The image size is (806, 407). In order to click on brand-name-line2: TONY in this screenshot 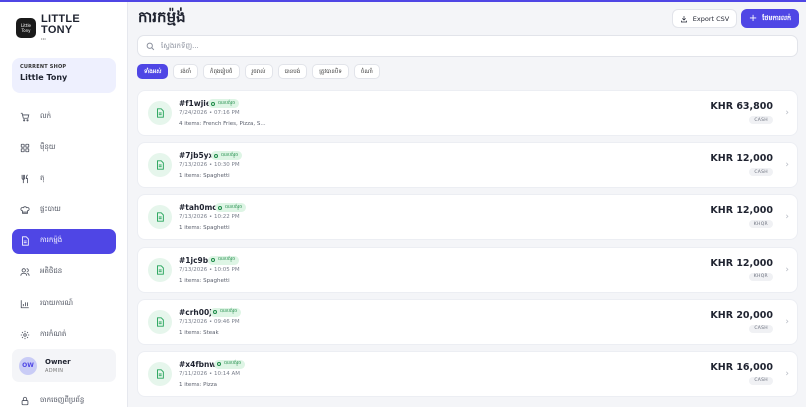, I will do `click(57, 30)`.